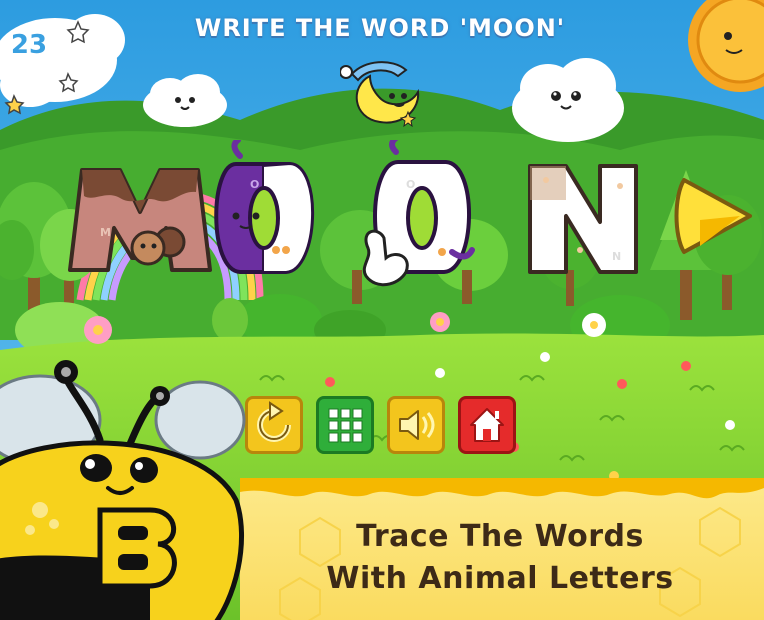 The image size is (764, 620). Describe the element at coordinates (500, 536) in the screenshot. I see `promo-line-1: Trace The Words` at that location.